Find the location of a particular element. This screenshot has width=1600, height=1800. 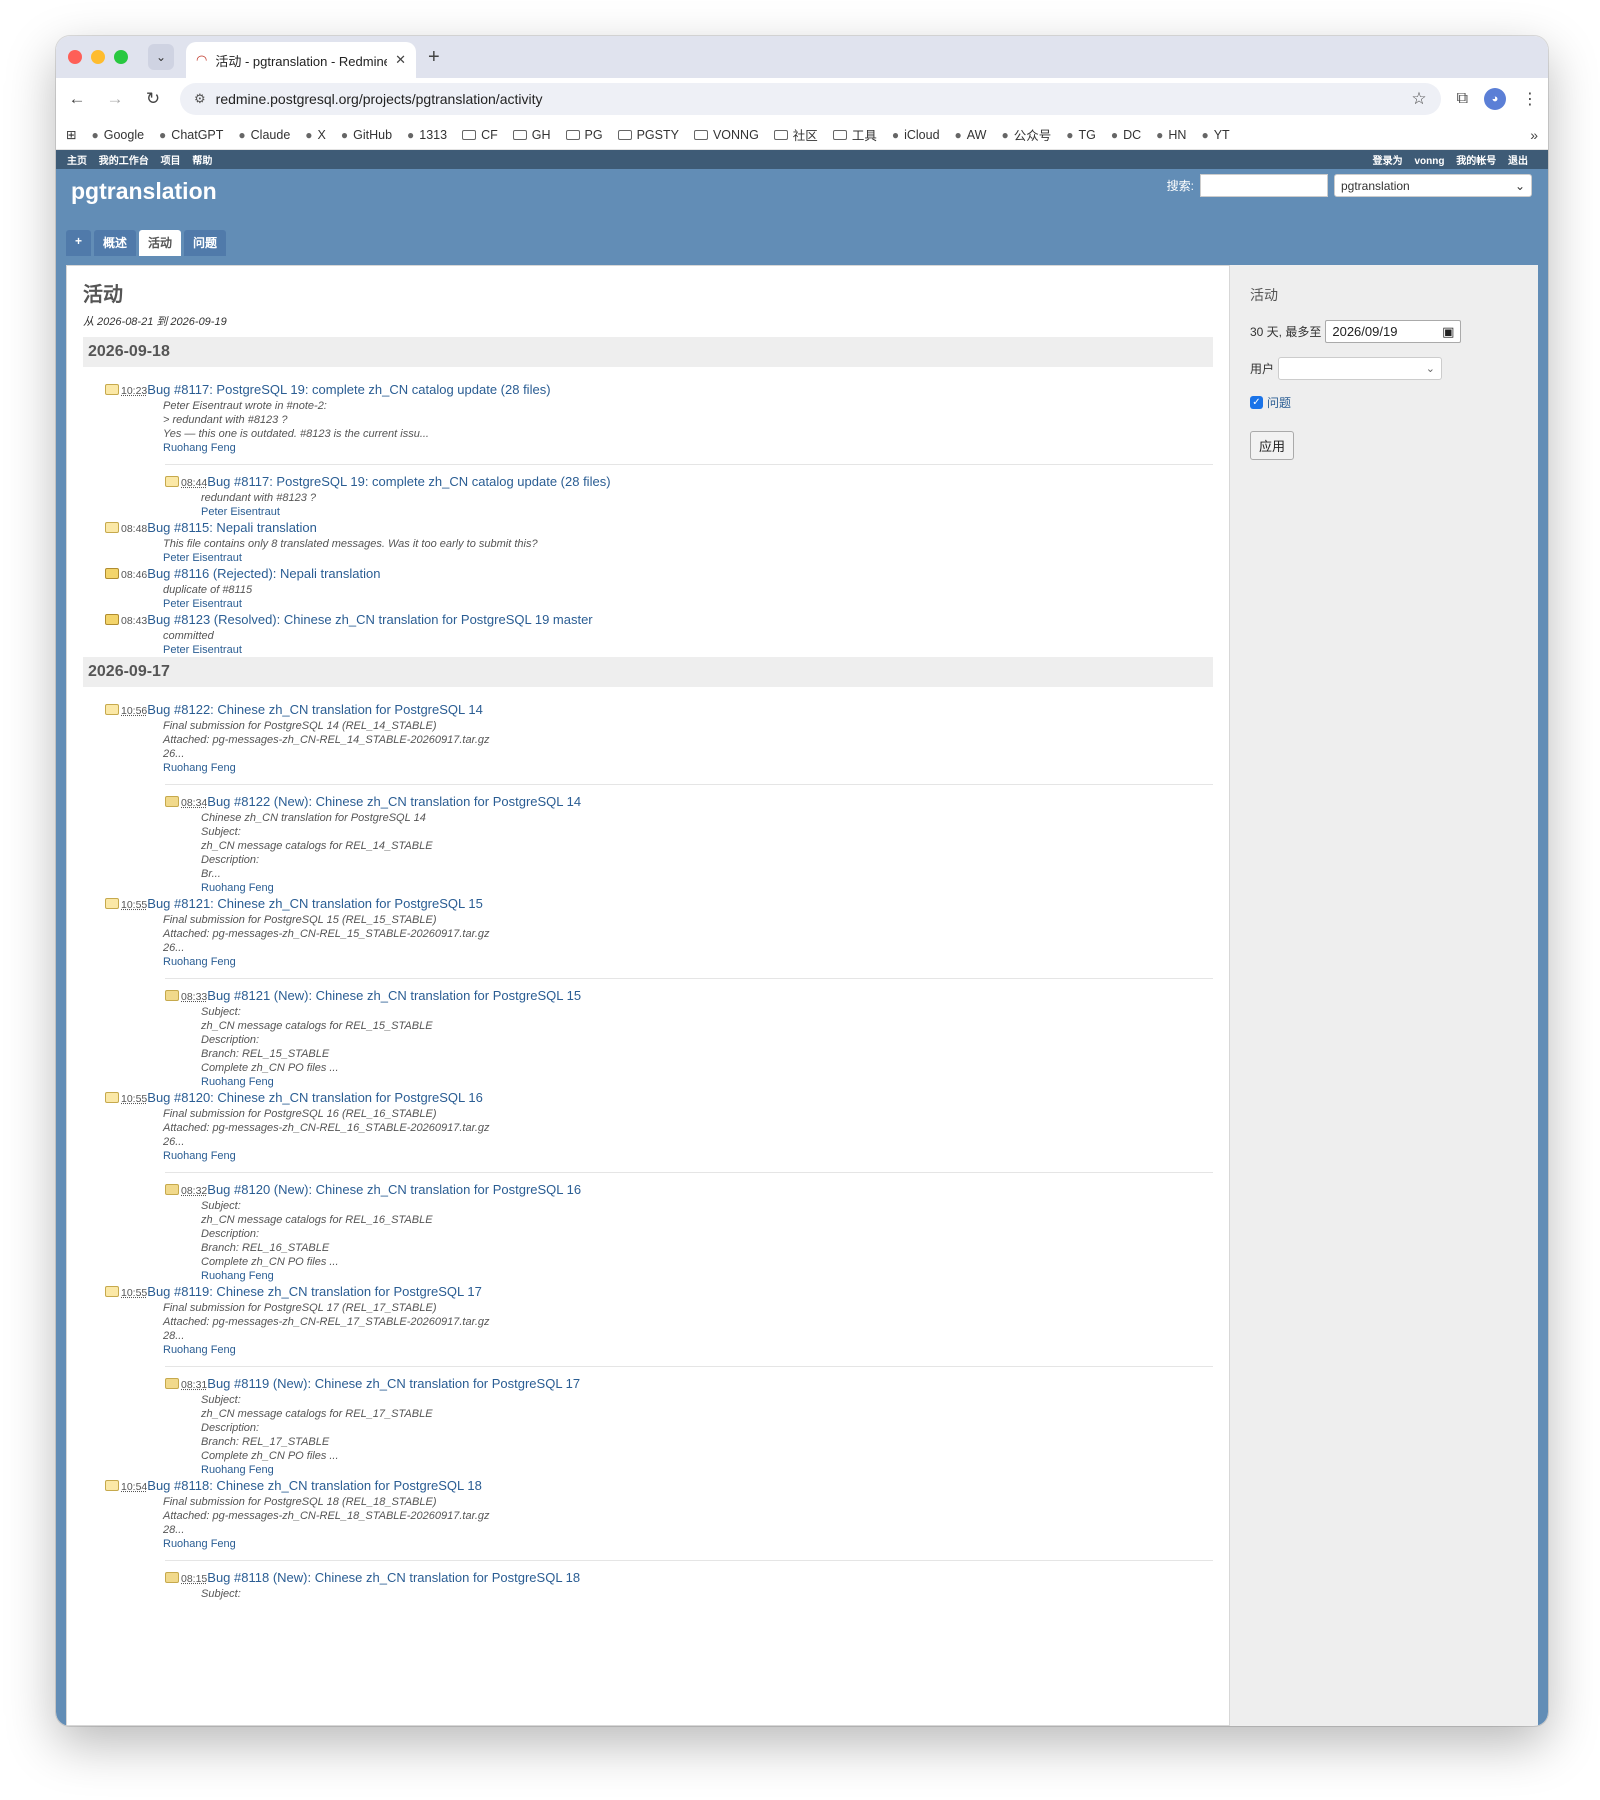

bookmark-item: ● YT is located at coordinates (1215, 135).